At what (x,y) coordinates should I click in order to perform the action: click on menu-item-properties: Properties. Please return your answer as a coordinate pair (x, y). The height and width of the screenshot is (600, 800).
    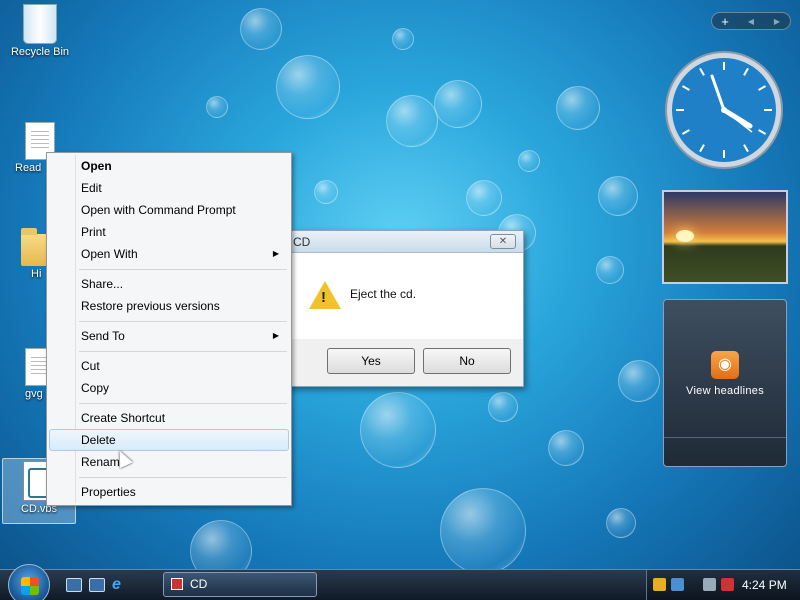
    Looking at the image, I should click on (169, 492).